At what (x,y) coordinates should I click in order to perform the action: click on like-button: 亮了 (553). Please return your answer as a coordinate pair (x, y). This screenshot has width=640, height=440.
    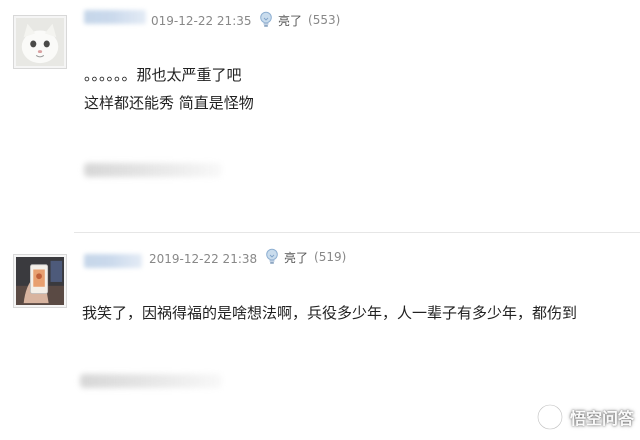
    Looking at the image, I should click on (299, 20).